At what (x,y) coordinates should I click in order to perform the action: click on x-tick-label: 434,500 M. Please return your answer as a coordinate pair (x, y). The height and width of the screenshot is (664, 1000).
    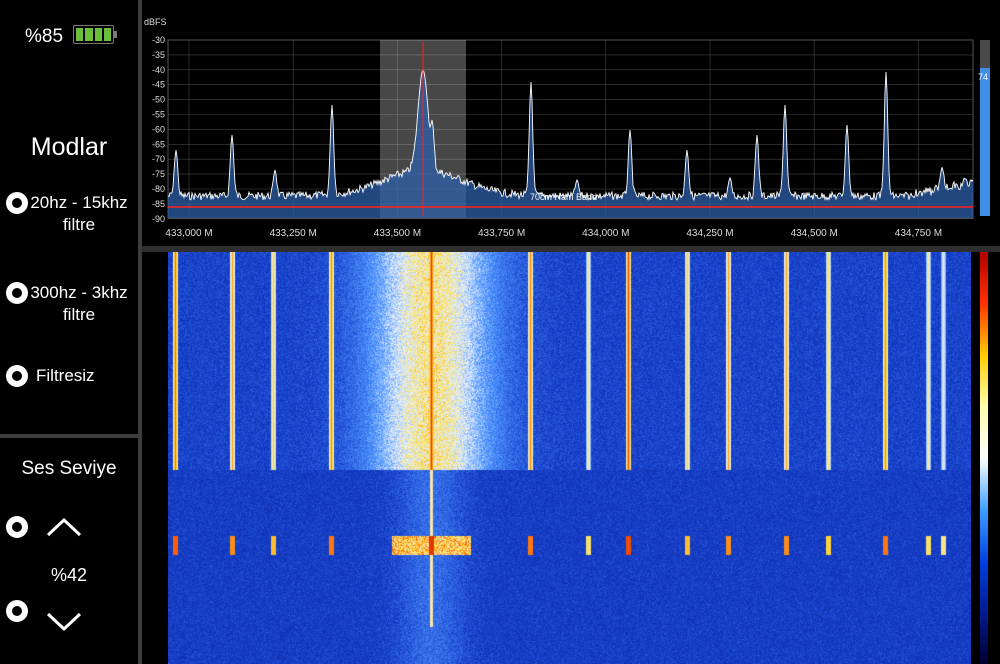
    Looking at the image, I should click on (814, 233).